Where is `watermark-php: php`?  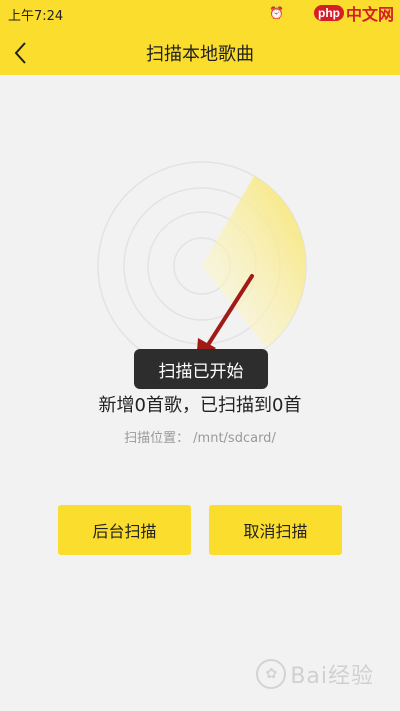
watermark-php: php is located at coordinates (328, 13).